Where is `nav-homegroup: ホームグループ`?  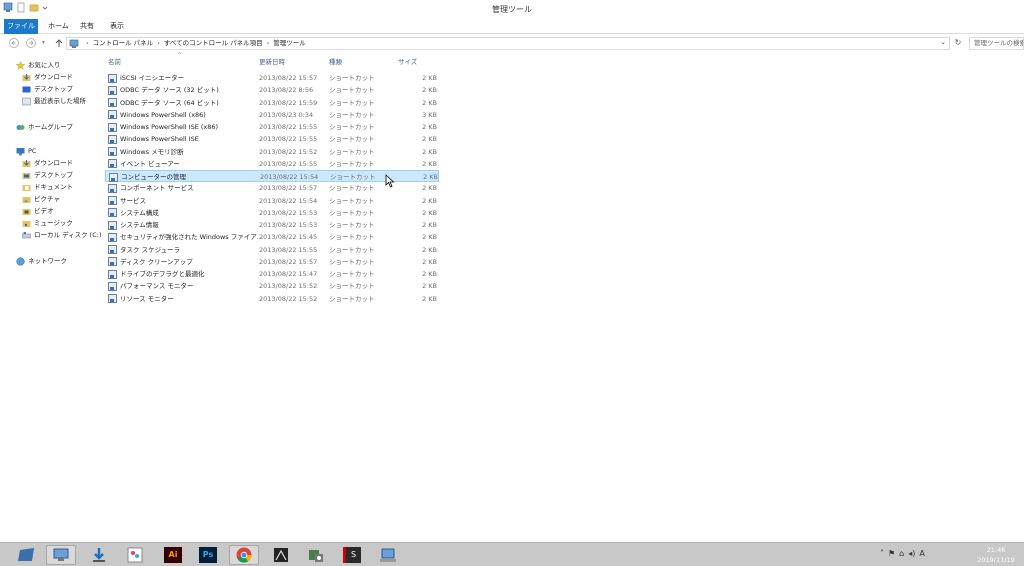
nav-homegroup: ホームグループ is located at coordinates (44, 127).